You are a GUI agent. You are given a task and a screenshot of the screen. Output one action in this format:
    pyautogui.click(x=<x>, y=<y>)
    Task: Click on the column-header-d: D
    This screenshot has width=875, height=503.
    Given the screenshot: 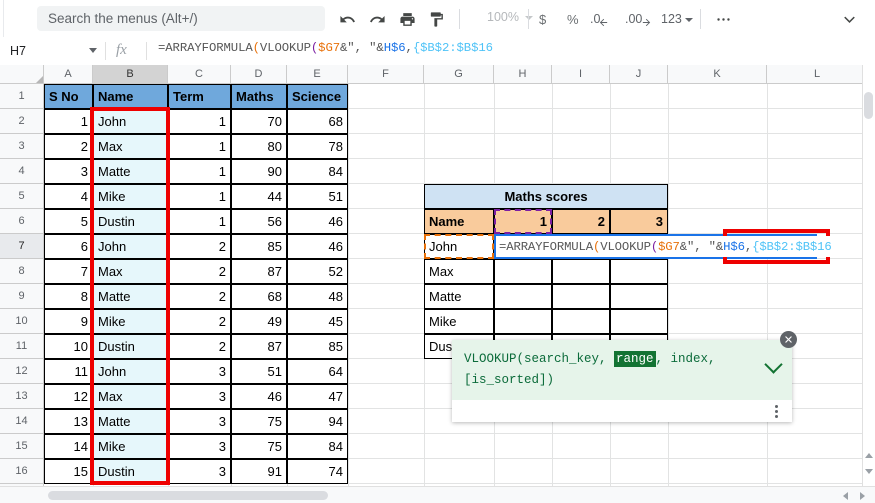 What is the action you would take?
    pyautogui.click(x=259, y=74)
    